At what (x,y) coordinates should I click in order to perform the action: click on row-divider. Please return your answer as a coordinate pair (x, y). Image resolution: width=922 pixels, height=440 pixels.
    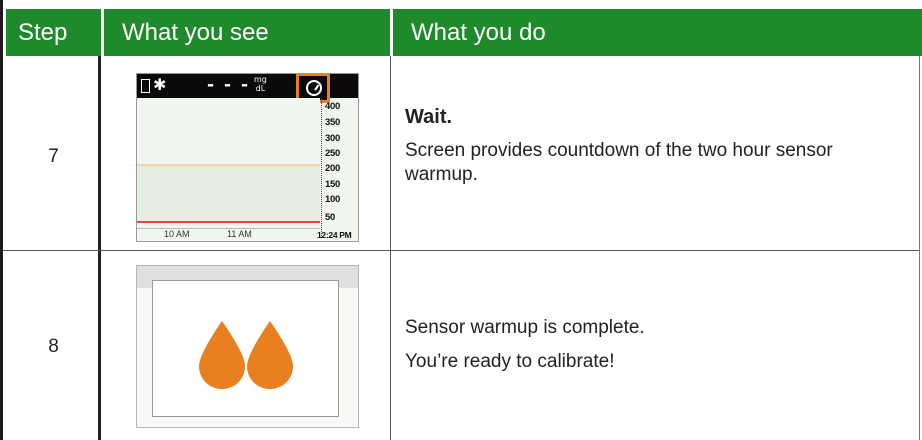
    Looking at the image, I should click on (461, 250).